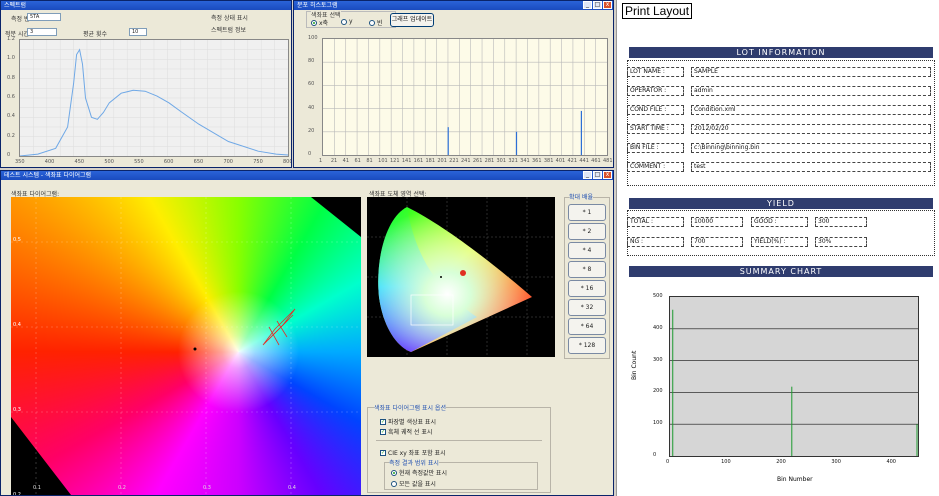 The width and height of the screenshot is (939, 496). Describe the element at coordinates (572, 161) in the screenshot. I see `histogram-x-tick: 421` at that location.